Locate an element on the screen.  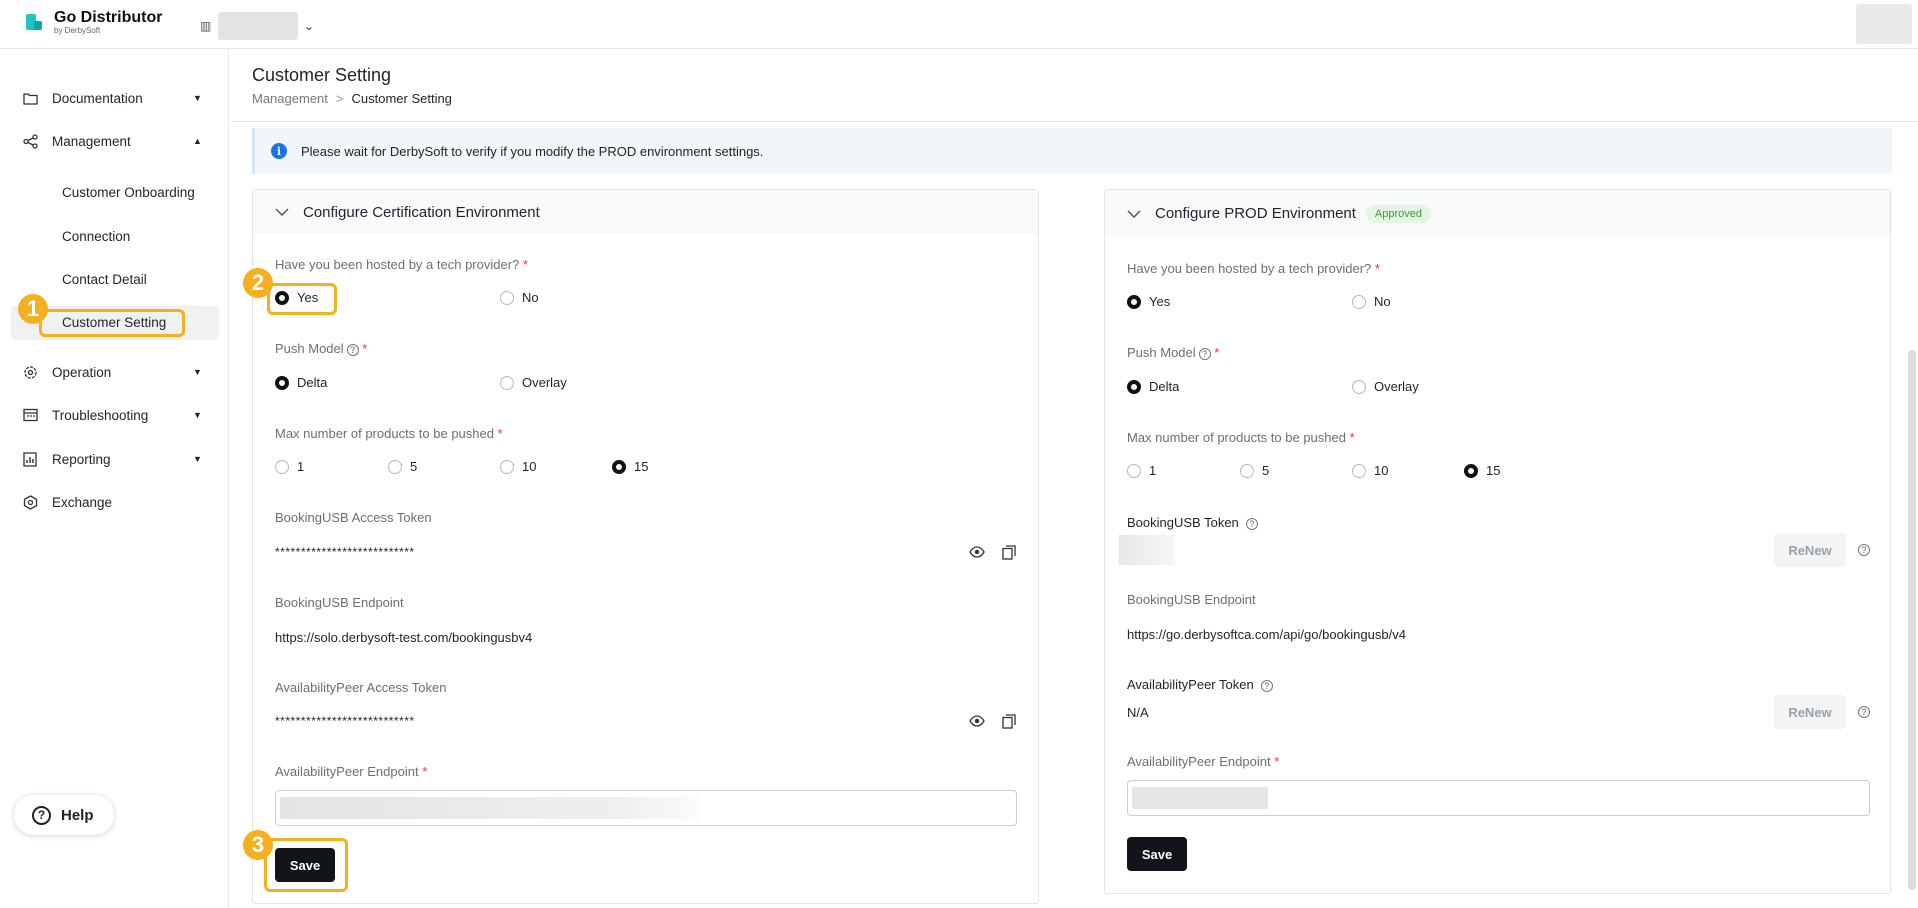
sidebar-item-documentation: Documentation ▼ is located at coordinates (114, 98).